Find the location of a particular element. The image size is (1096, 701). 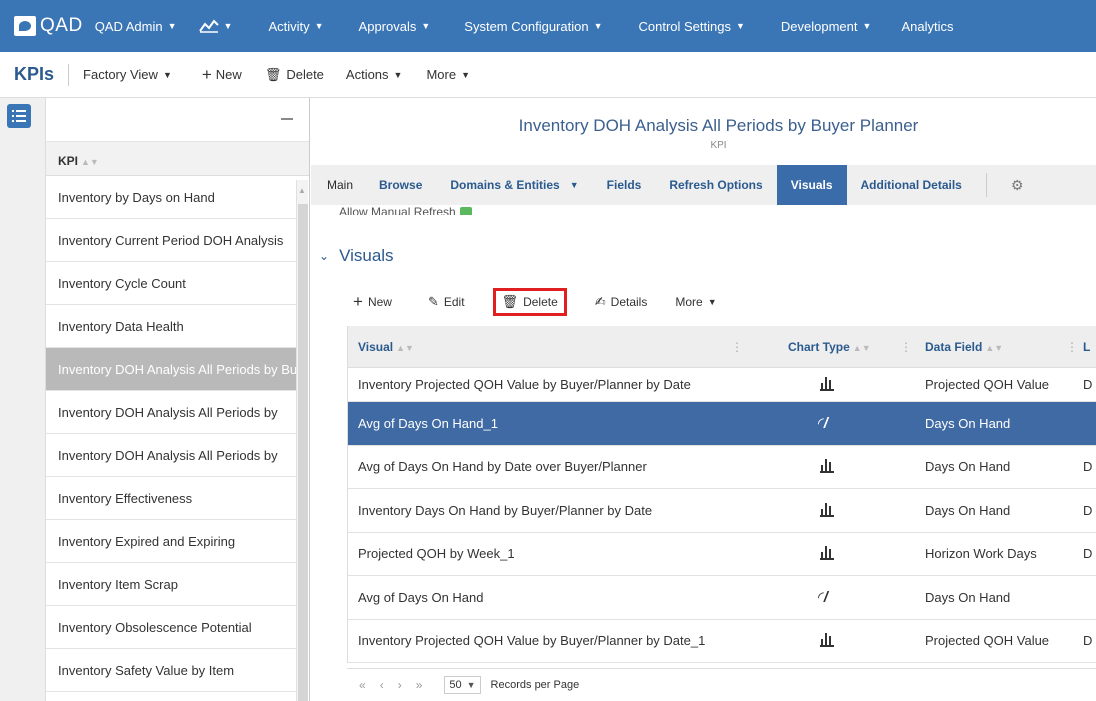

list-item: Inventory Obsolescence Potential is located at coordinates (172, 627).